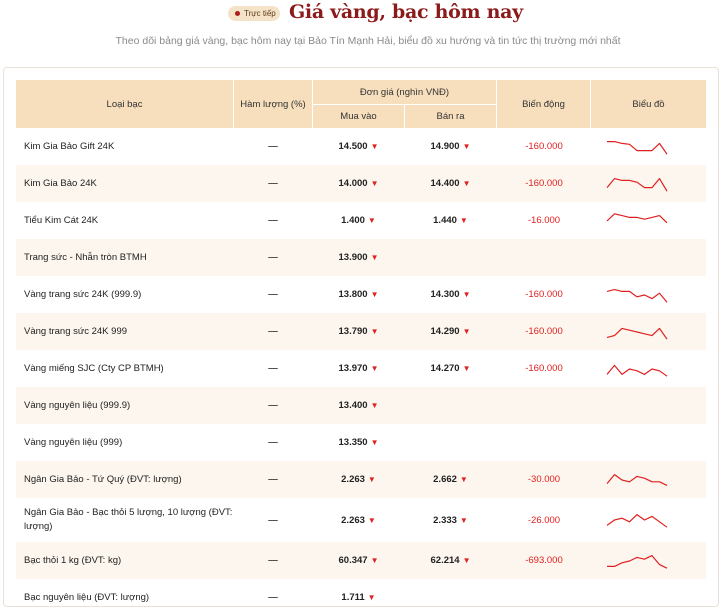  Describe the element at coordinates (445, 294) in the screenshot. I see `cell-sell-text: 14.300` at that location.